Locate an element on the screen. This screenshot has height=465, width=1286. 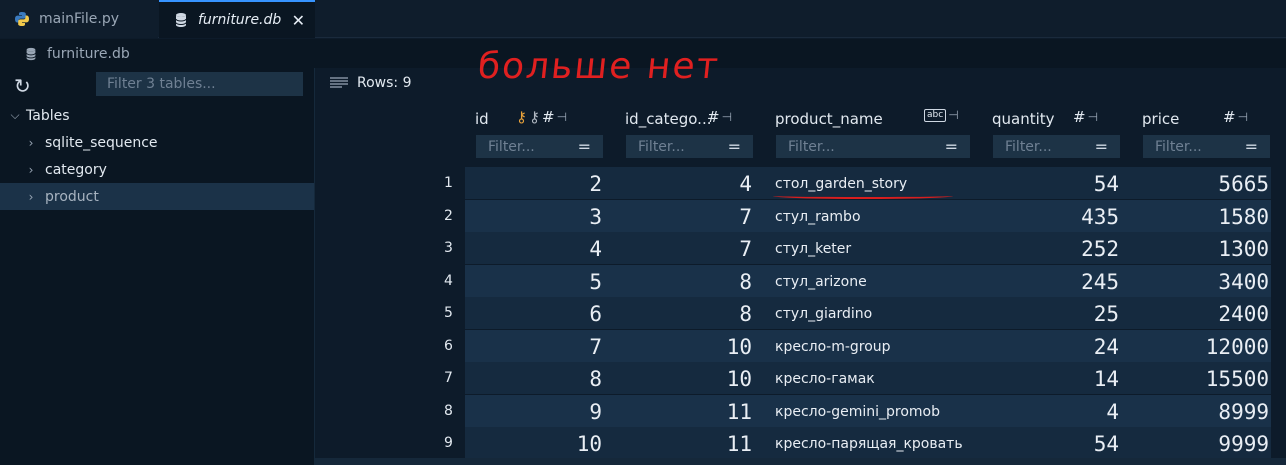
python-icon is located at coordinates (22, 19).